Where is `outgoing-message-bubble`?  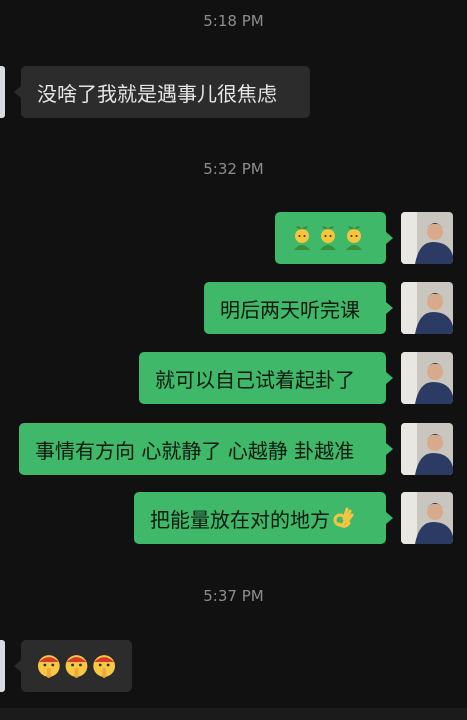 outgoing-message-bubble is located at coordinates (334, 238).